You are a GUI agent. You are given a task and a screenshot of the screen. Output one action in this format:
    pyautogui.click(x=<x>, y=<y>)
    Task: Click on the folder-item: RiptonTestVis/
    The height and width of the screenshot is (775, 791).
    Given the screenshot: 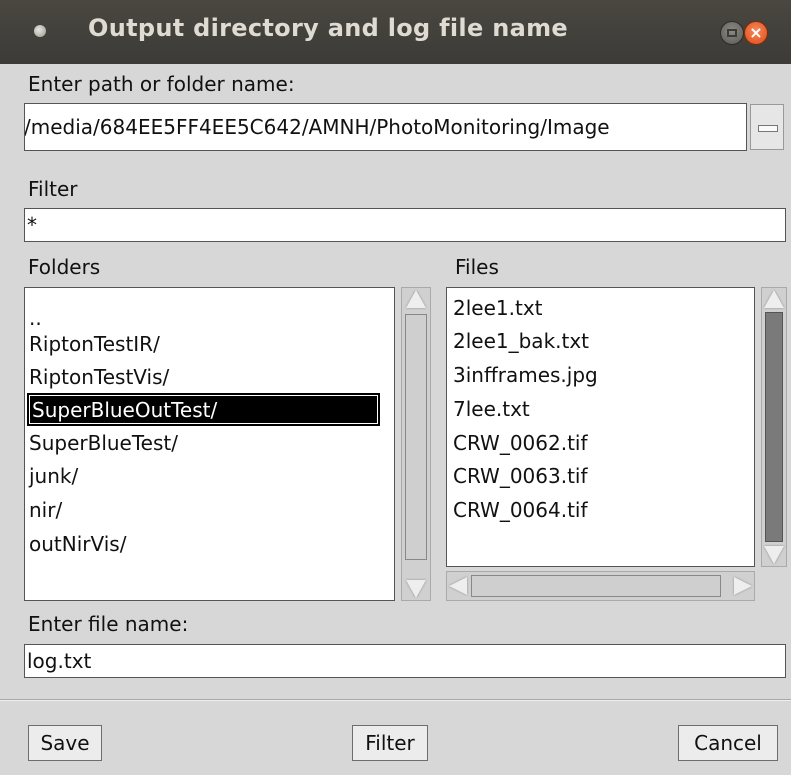 What is the action you would take?
    pyautogui.click(x=99, y=377)
    